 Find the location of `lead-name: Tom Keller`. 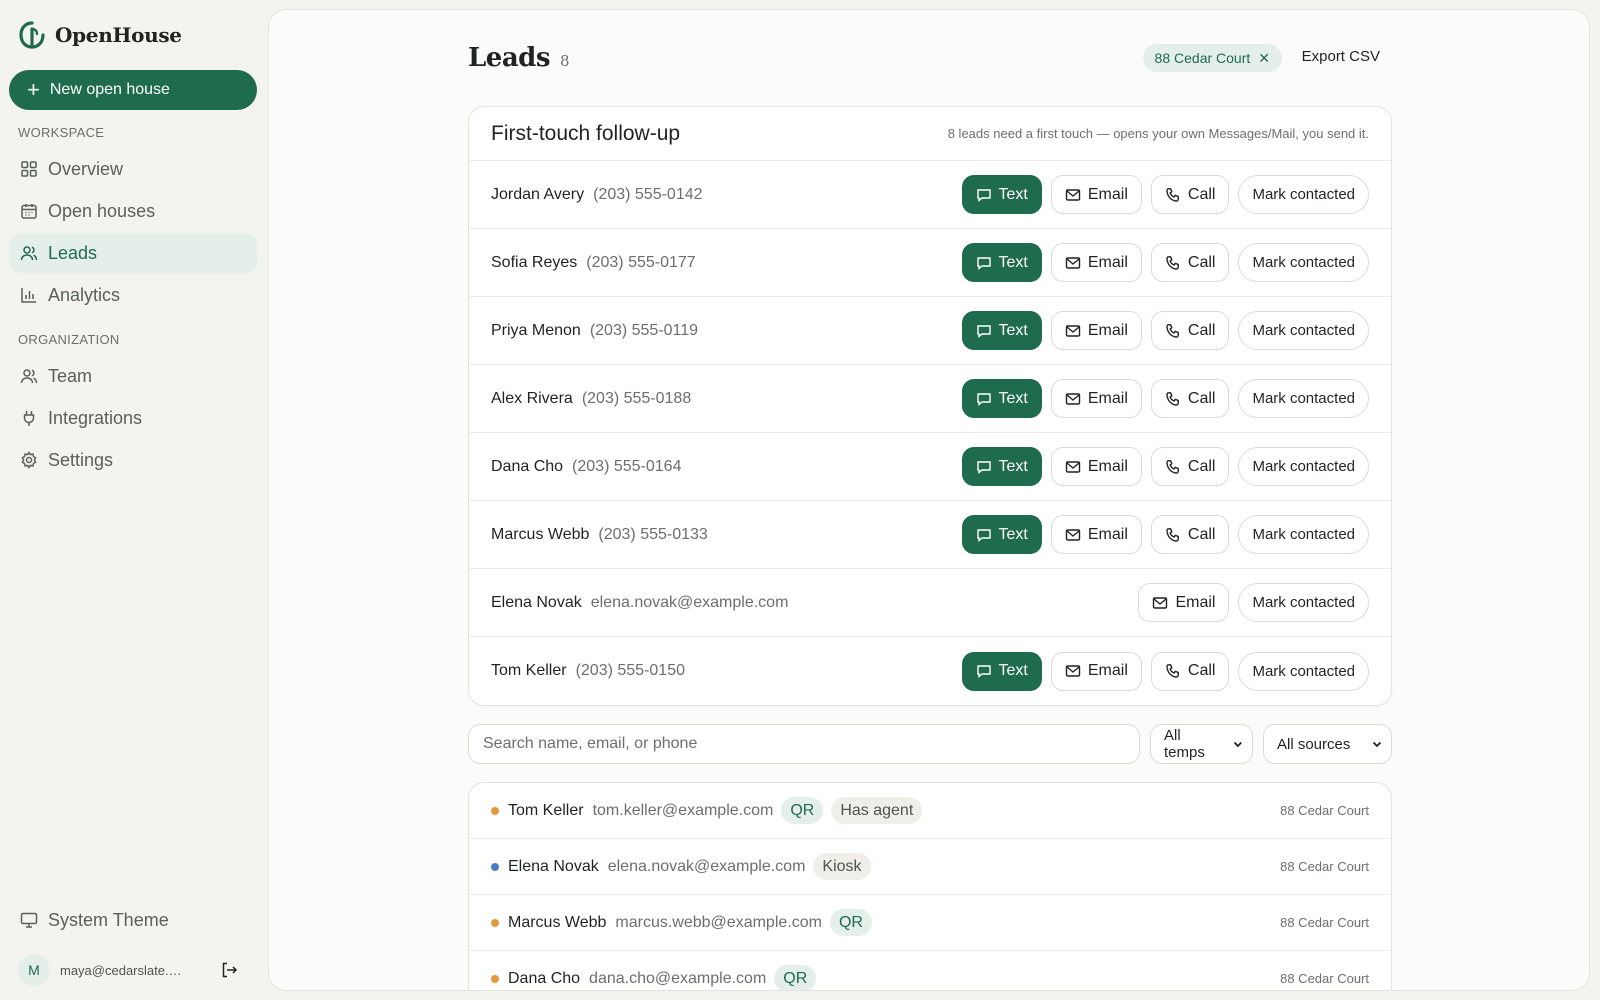

lead-name: Tom Keller is located at coordinates (546, 810).